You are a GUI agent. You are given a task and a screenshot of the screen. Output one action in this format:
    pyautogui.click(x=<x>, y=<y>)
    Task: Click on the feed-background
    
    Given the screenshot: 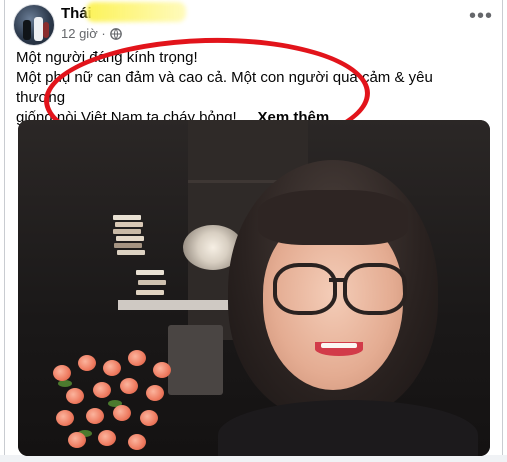 What is the action you would take?
    pyautogui.click(x=253, y=458)
    